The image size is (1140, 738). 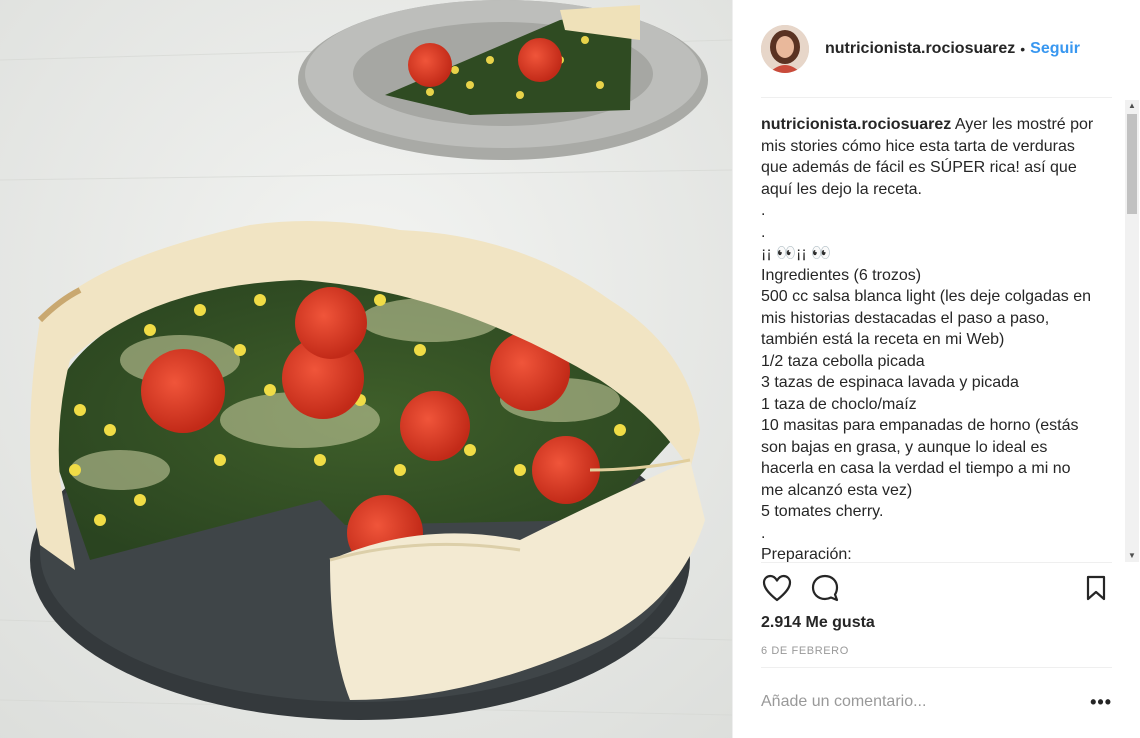 What do you see at coordinates (1101, 702) in the screenshot?
I see `more-options-icon: •••` at bounding box center [1101, 702].